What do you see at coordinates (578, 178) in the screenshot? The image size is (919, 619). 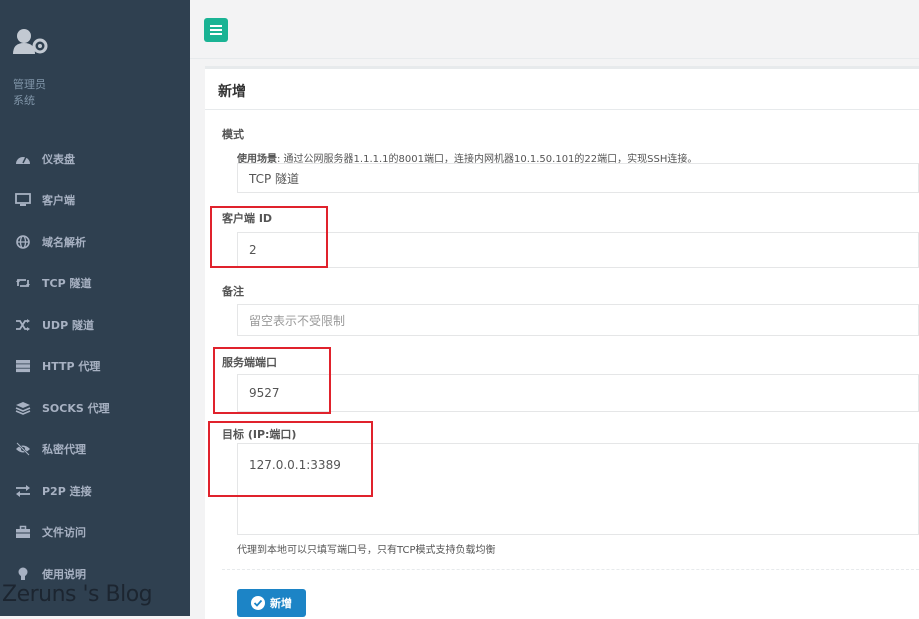 I see `mode-select: TCP 隧道` at bounding box center [578, 178].